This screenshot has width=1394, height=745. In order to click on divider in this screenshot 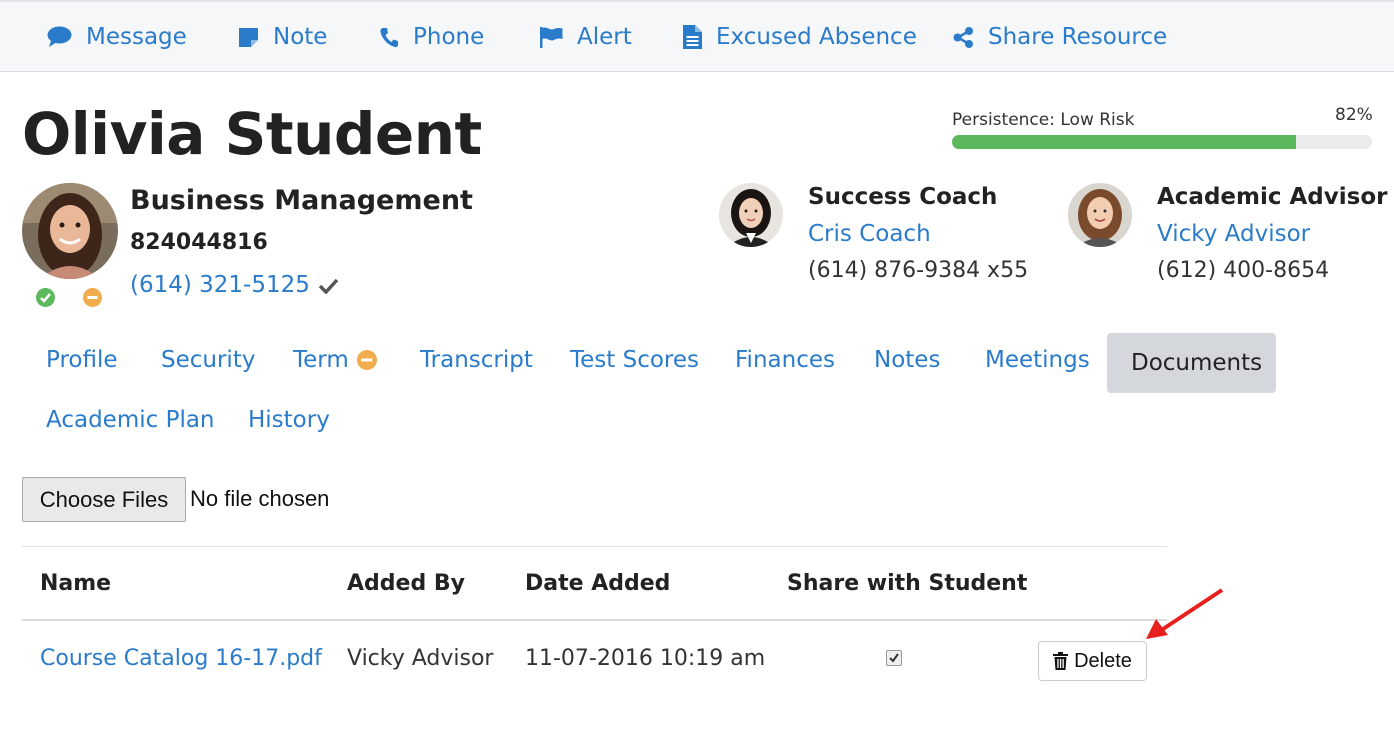, I will do `click(594, 546)`.